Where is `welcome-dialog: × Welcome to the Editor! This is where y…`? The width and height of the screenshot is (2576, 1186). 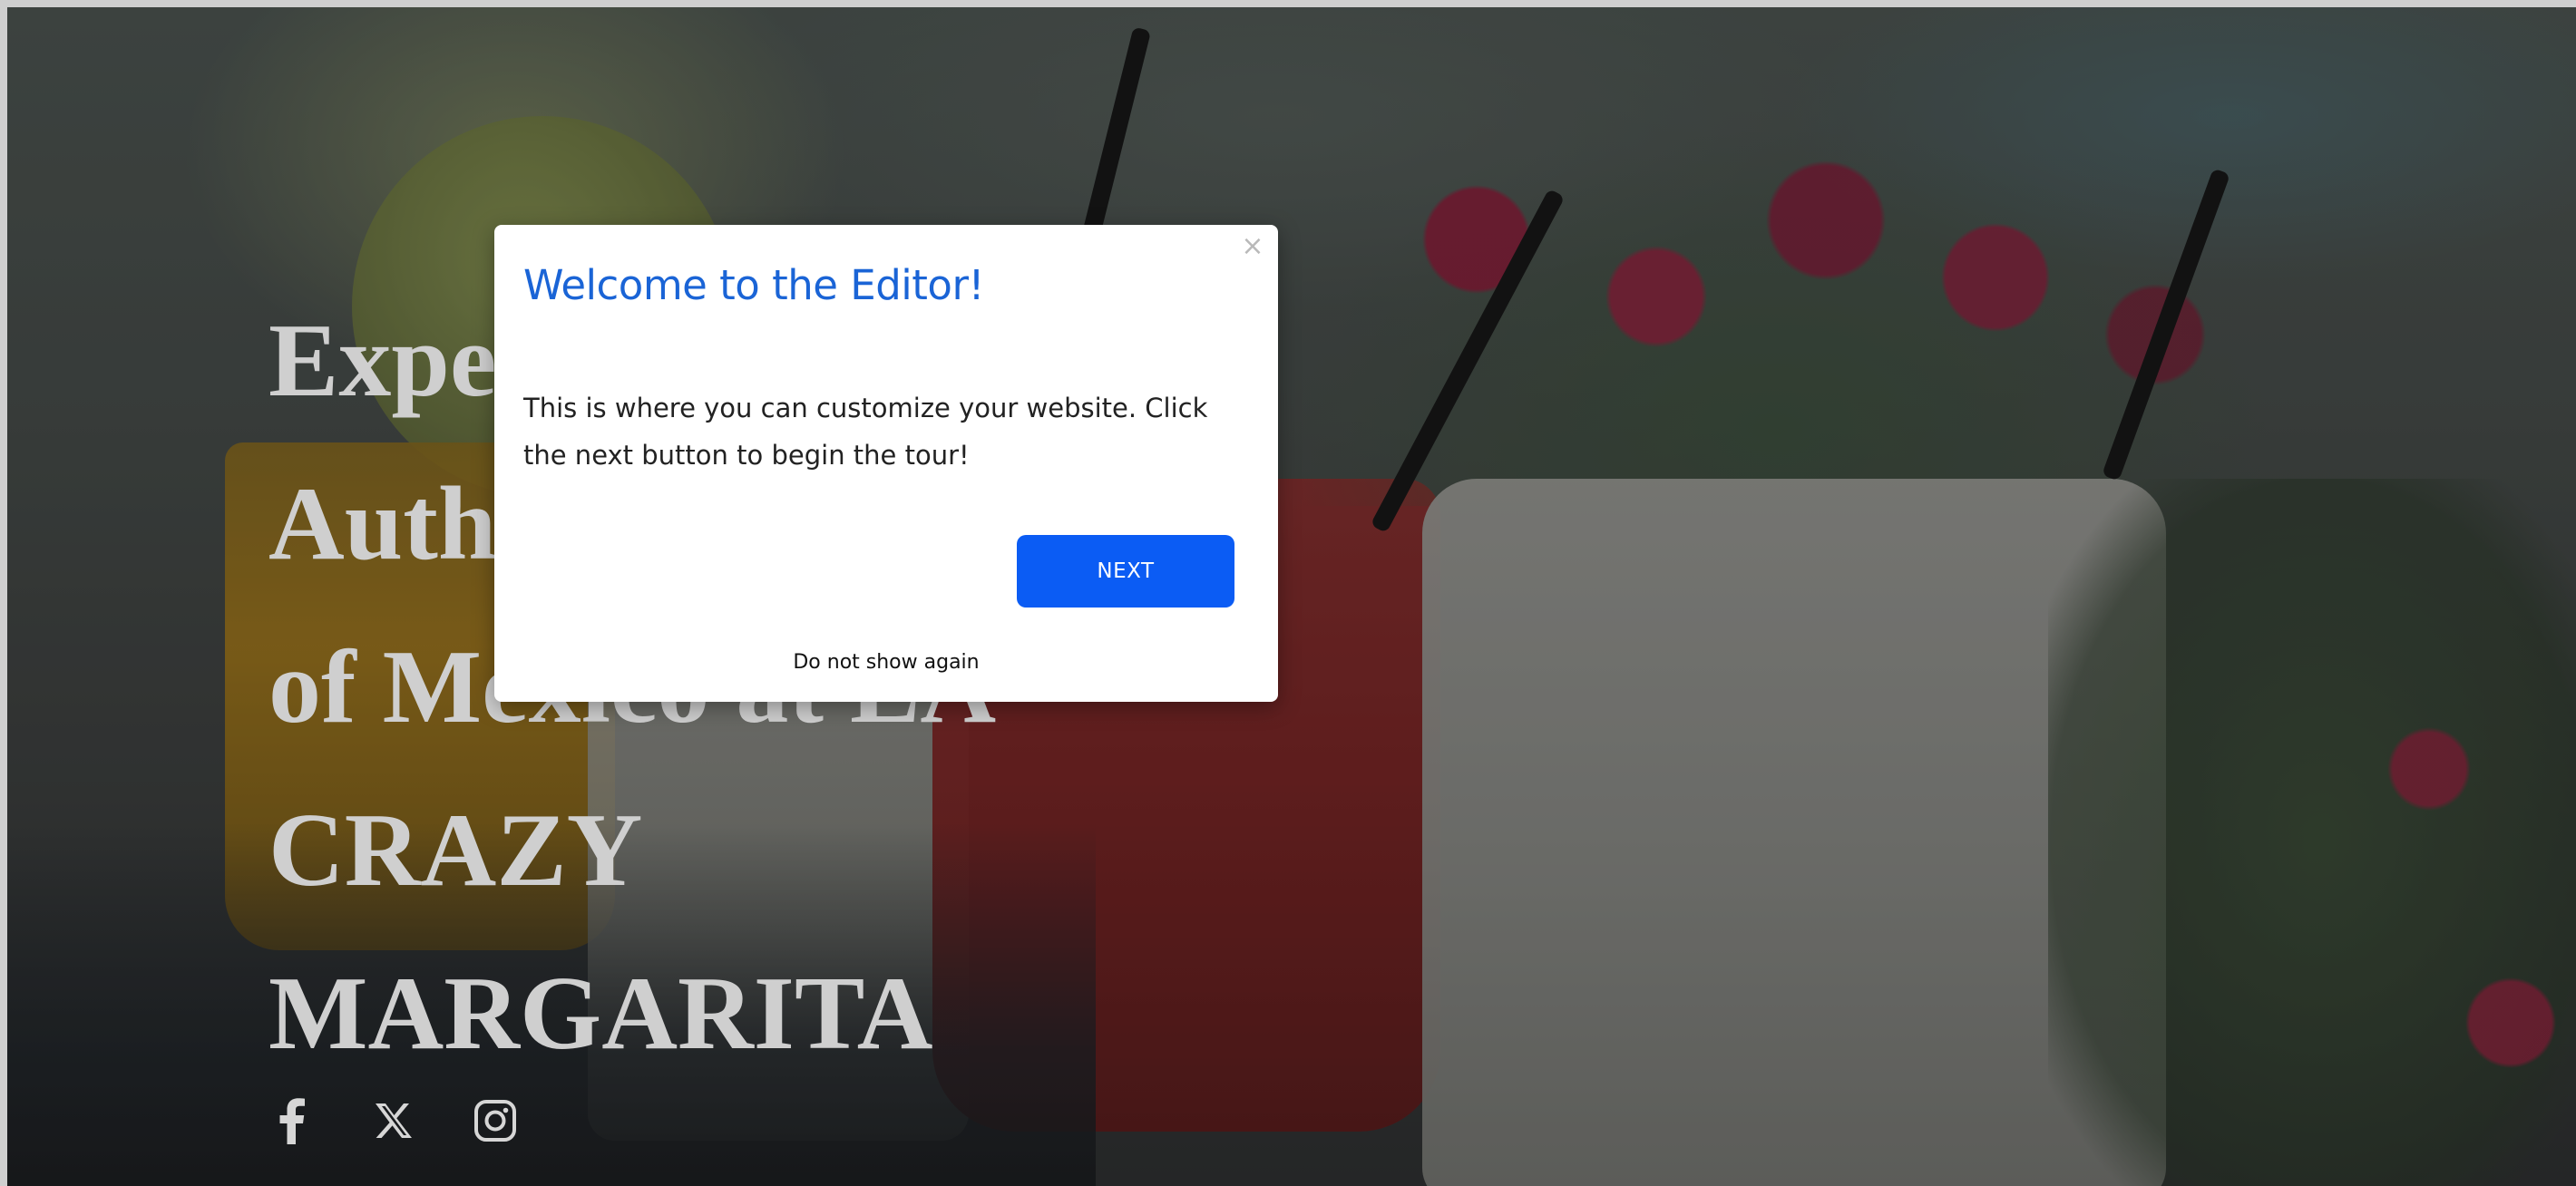
welcome-dialog: × Welcome to the Editor! This is where y… is located at coordinates (886, 463).